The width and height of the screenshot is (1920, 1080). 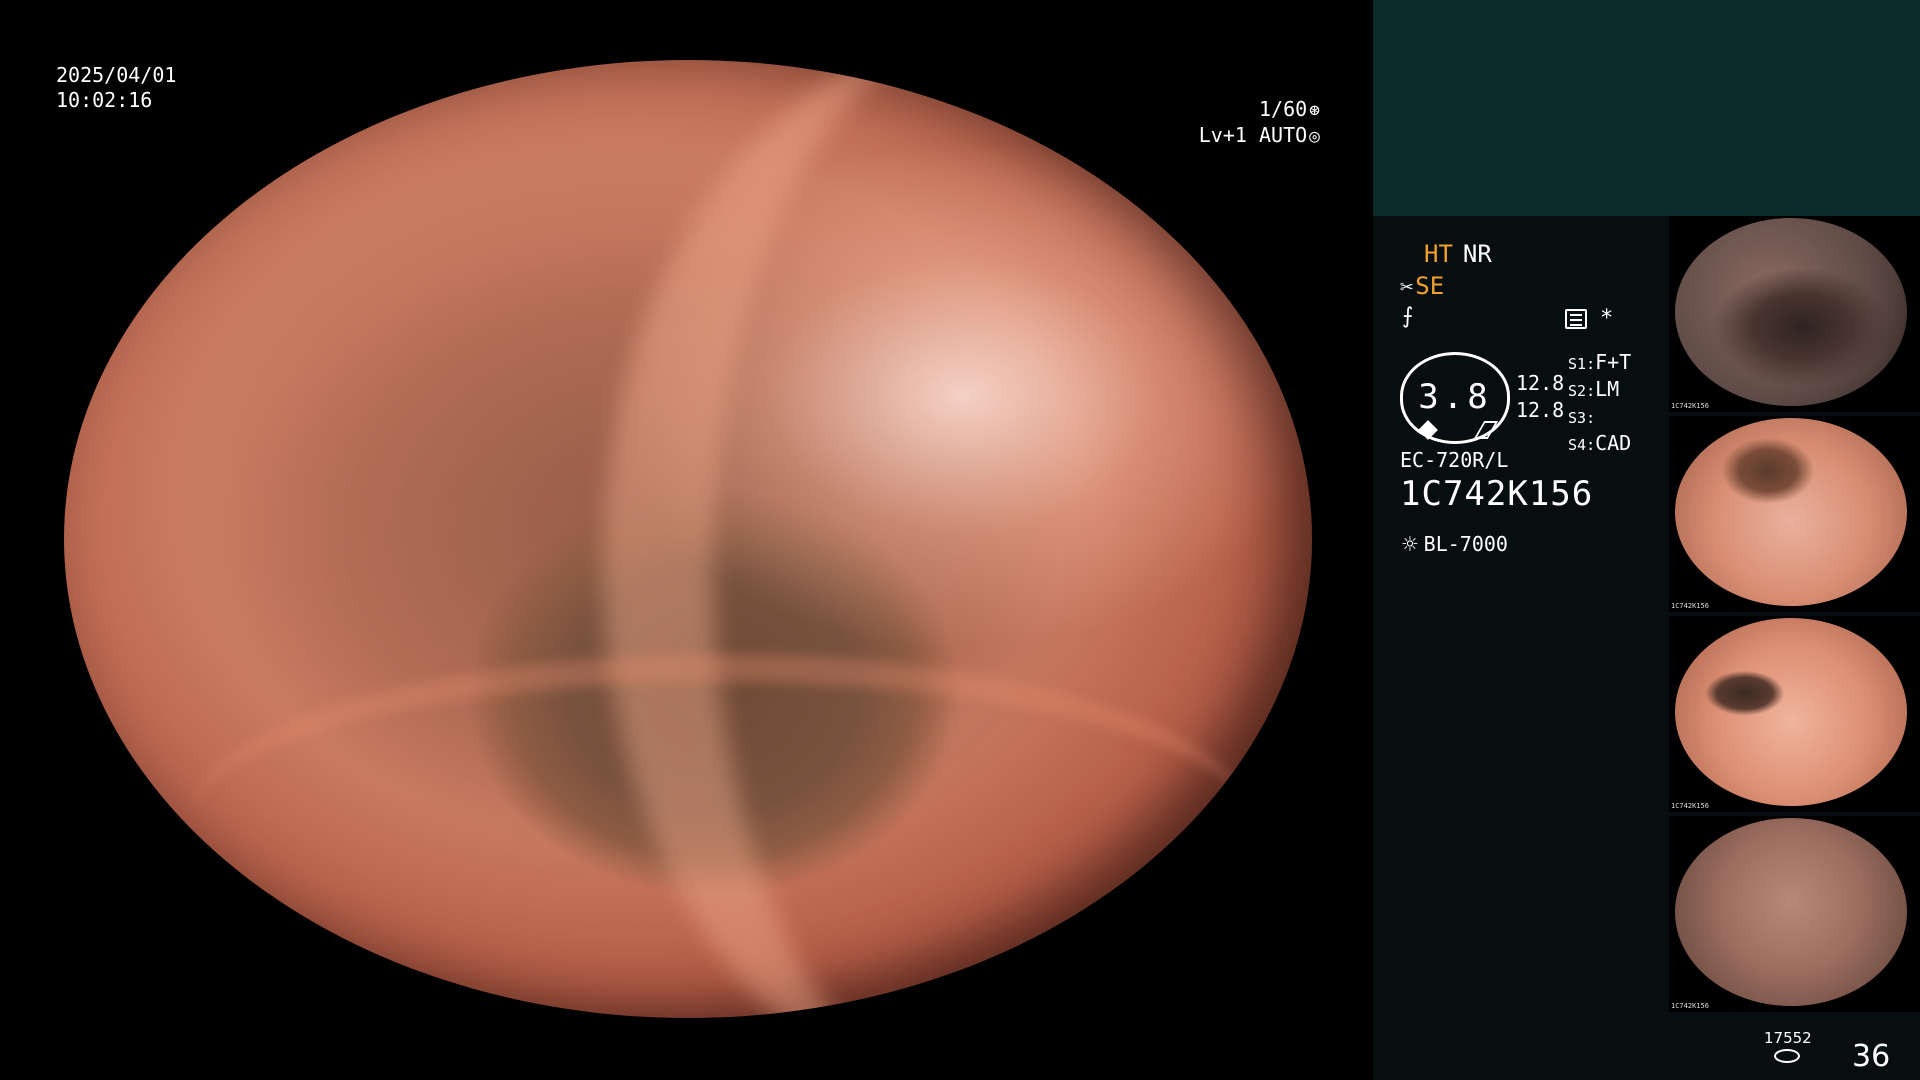 I want to click on star-marker: *, so click(x=1607, y=318).